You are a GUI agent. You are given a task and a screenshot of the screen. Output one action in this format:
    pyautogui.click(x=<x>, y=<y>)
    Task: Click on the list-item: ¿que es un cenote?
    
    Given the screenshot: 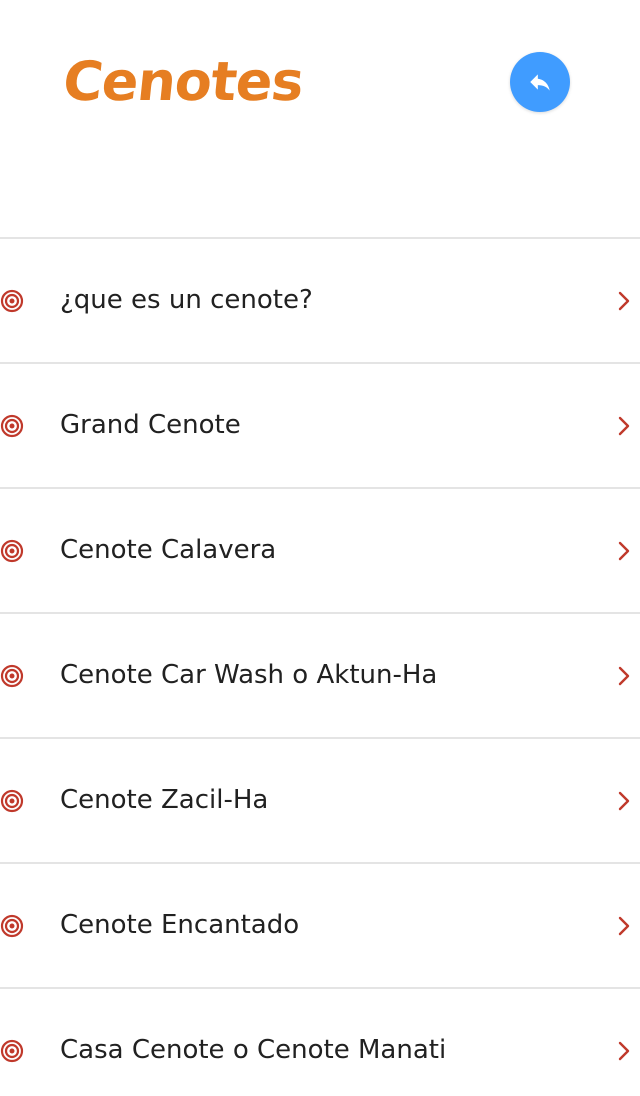 What is the action you would take?
    pyautogui.click(x=320, y=301)
    